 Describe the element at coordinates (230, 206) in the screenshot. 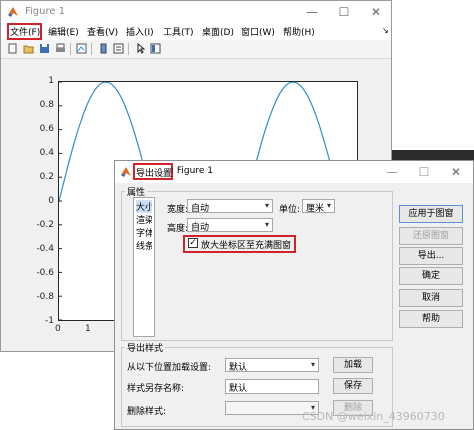

I see `width-select: 自动 ▾` at that location.